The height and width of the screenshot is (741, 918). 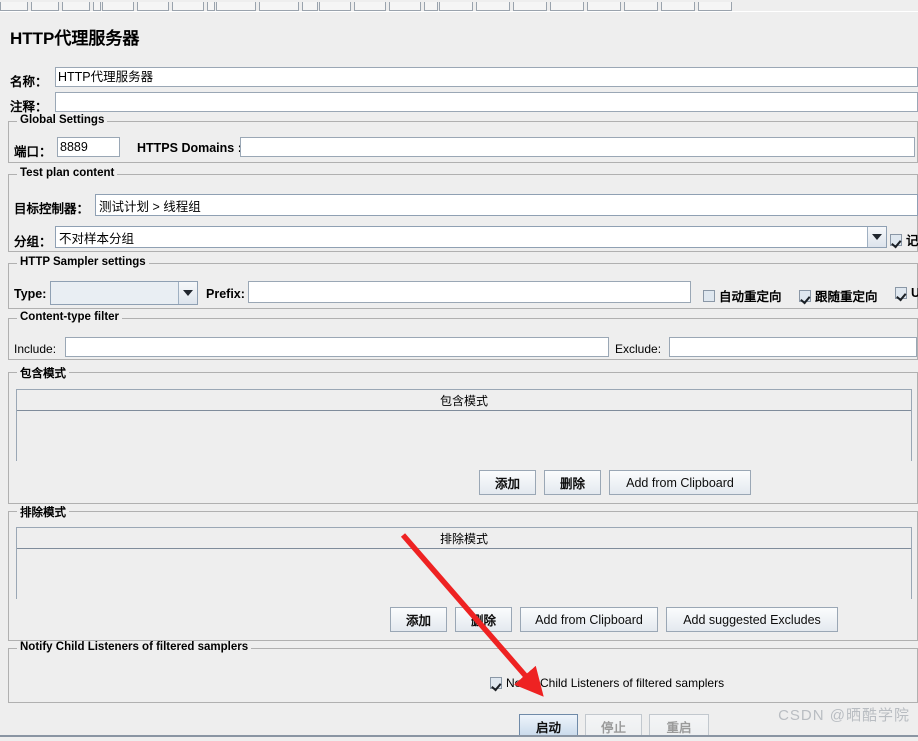 I want to click on port-label: 端口：, so click(x=33, y=152).